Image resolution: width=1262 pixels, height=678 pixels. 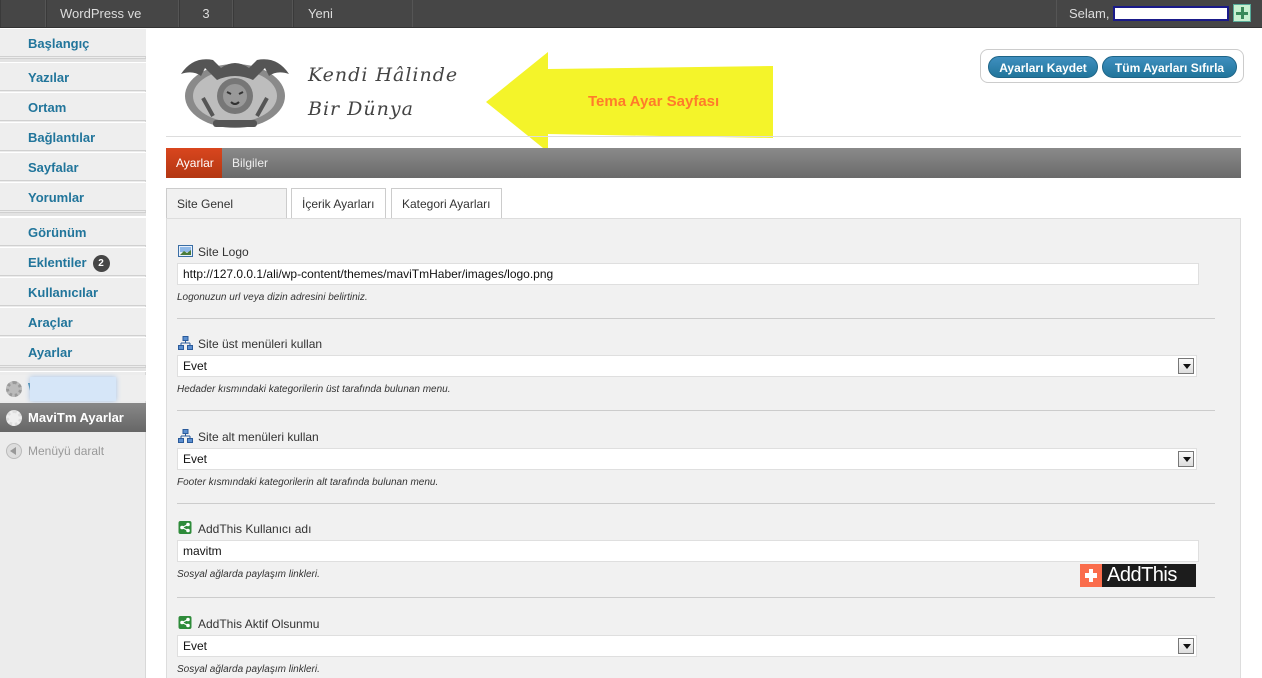 What do you see at coordinates (258, 437) in the screenshot?
I see `field-label: Site alt menüleri kullan` at bounding box center [258, 437].